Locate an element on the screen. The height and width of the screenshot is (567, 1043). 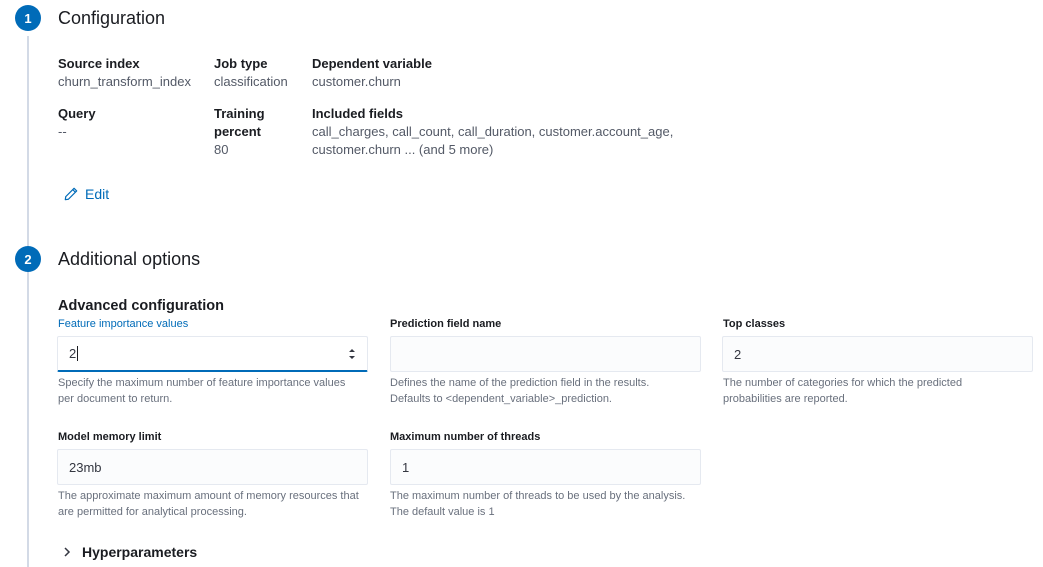
hyperparameters-label: Hyperparameters is located at coordinates (140, 552).